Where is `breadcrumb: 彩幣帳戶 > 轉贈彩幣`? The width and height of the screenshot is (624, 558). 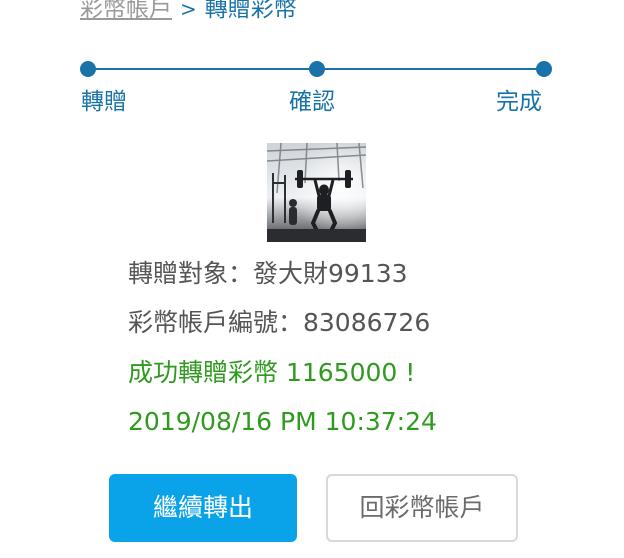
breadcrumb: 彩幣帳戶 > 轉贈彩幣 is located at coordinates (188, 12).